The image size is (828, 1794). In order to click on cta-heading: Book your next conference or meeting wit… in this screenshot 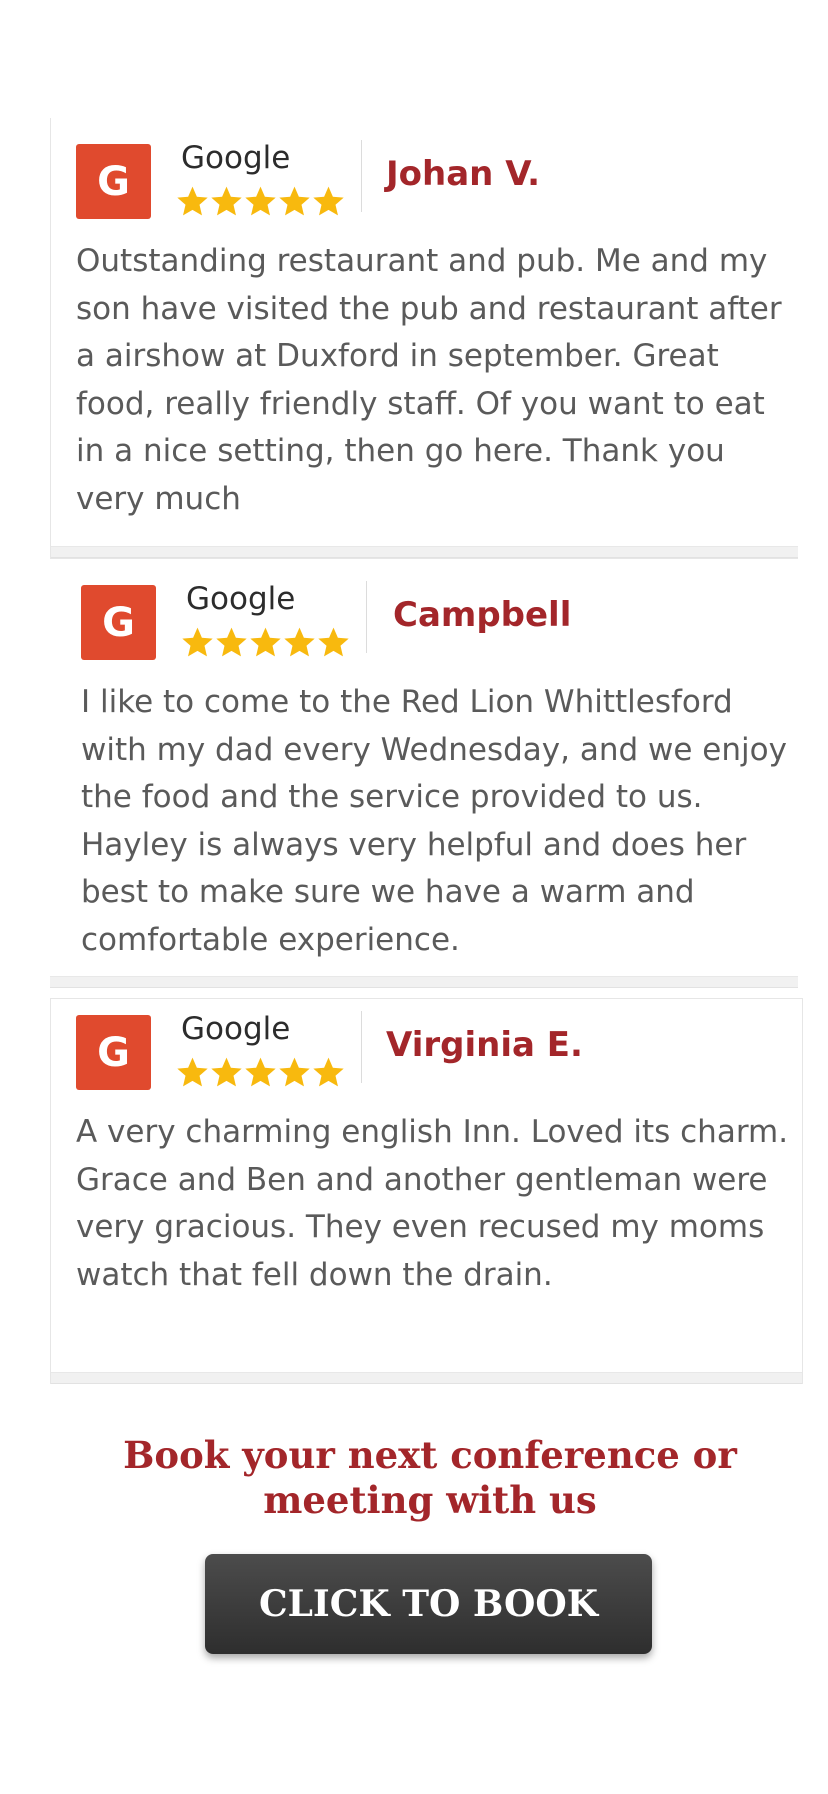, I will do `click(430, 1477)`.